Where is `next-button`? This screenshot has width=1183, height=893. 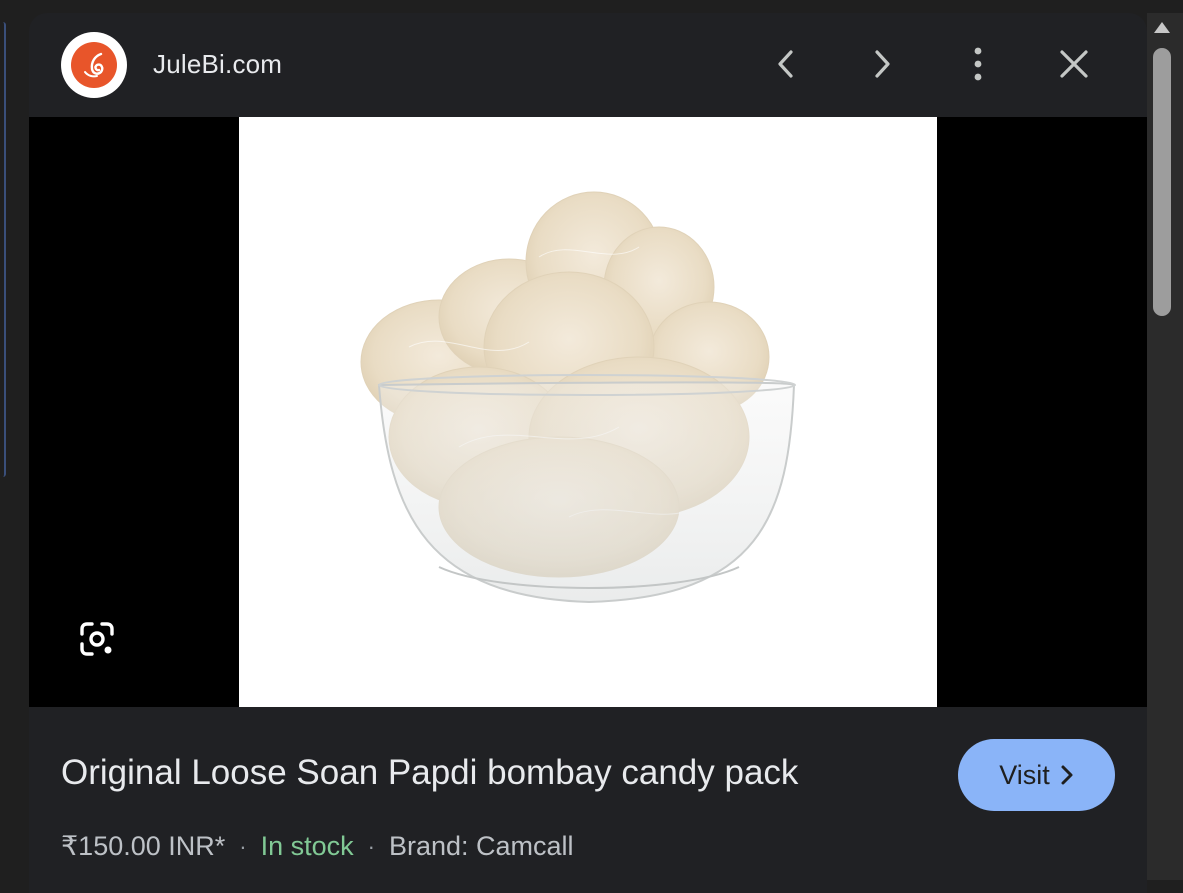 next-button is located at coordinates (882, 64).